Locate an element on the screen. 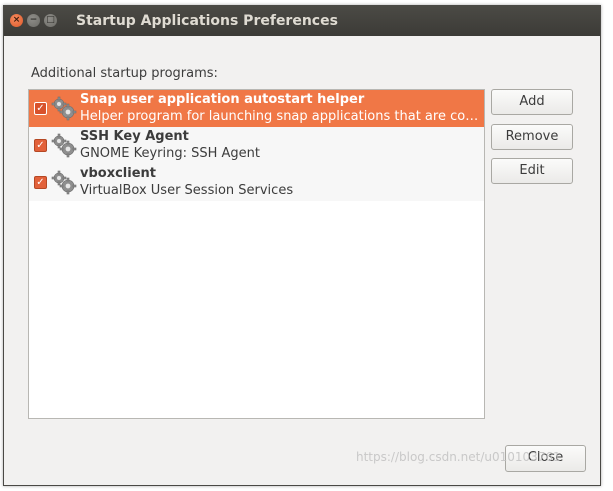 This screenshot has width=613, height=491. title-bar: × − □ Startup Applications Preferences is located at coordinates (302, 21).